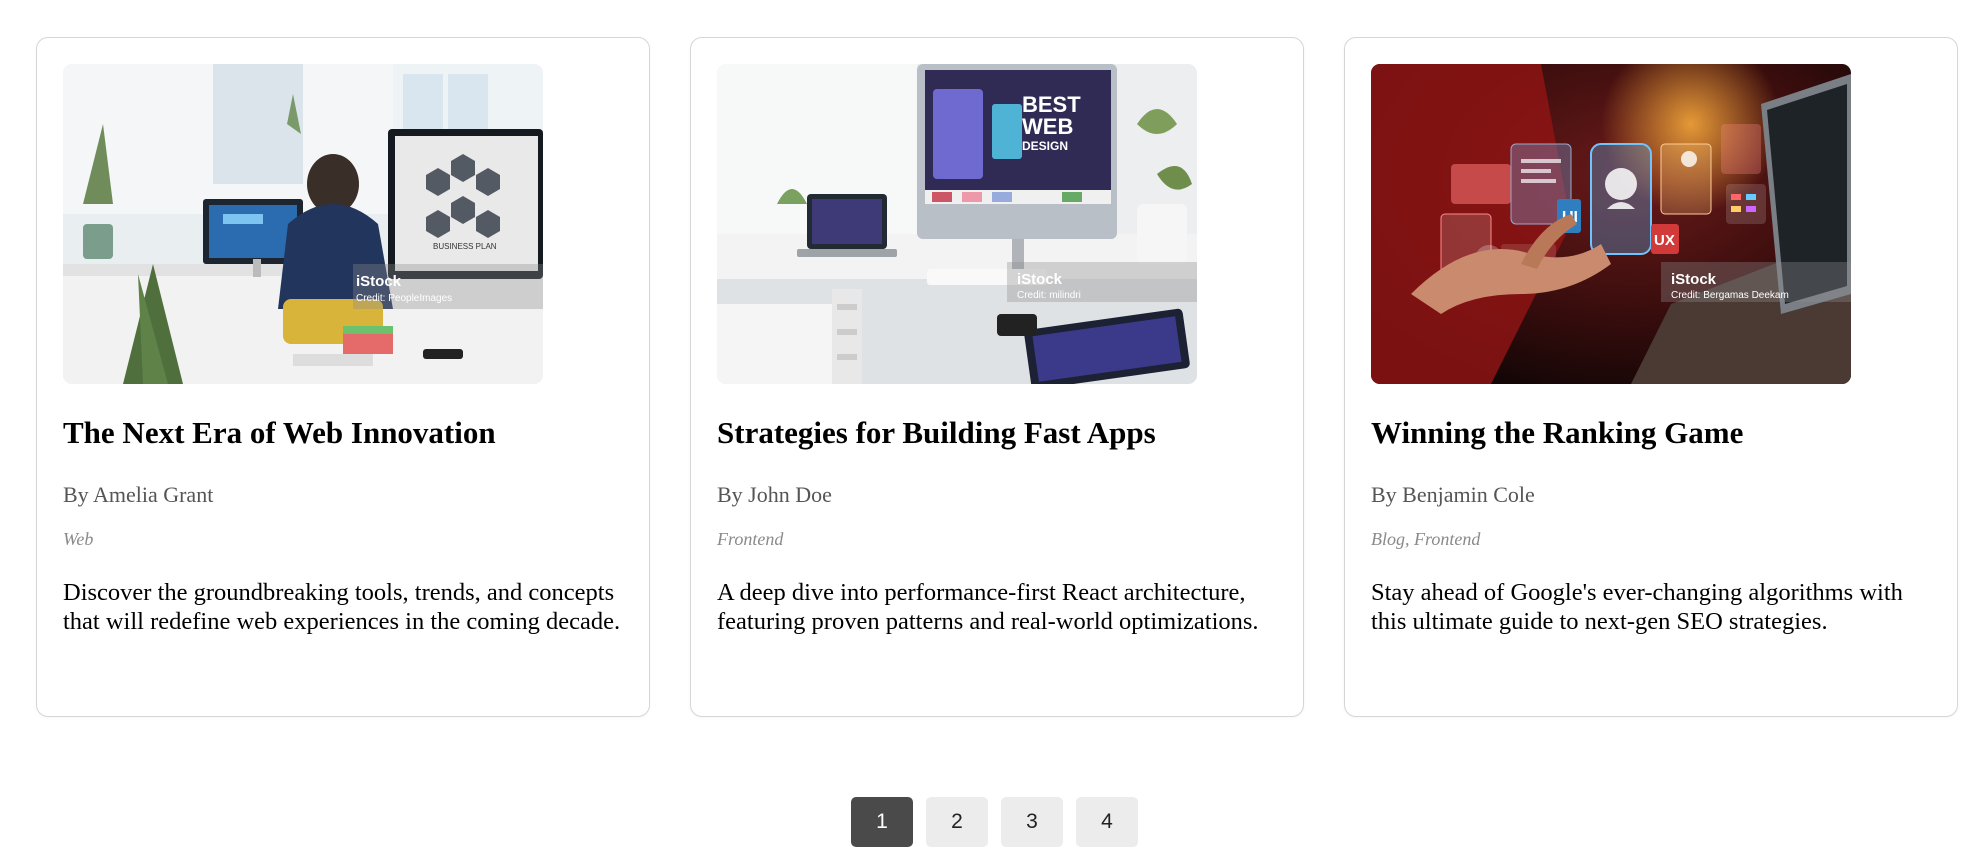 Image resolution: width=1986 pixels, height=867 pixels. Describe the element at coordinates (1426, 539) in the screenshot. I see `article-category: Blog, Frontend` at that location.